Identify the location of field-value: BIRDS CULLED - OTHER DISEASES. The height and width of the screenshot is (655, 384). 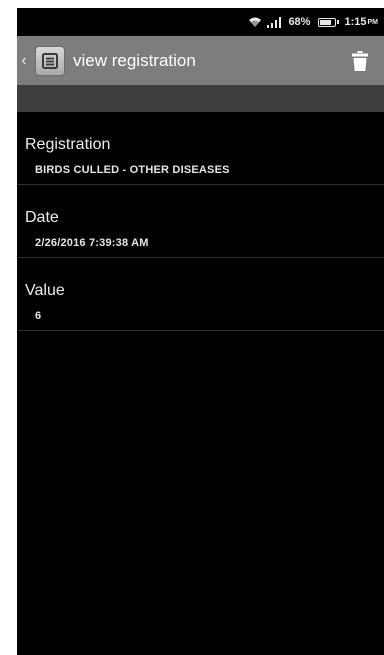
(132, 170).